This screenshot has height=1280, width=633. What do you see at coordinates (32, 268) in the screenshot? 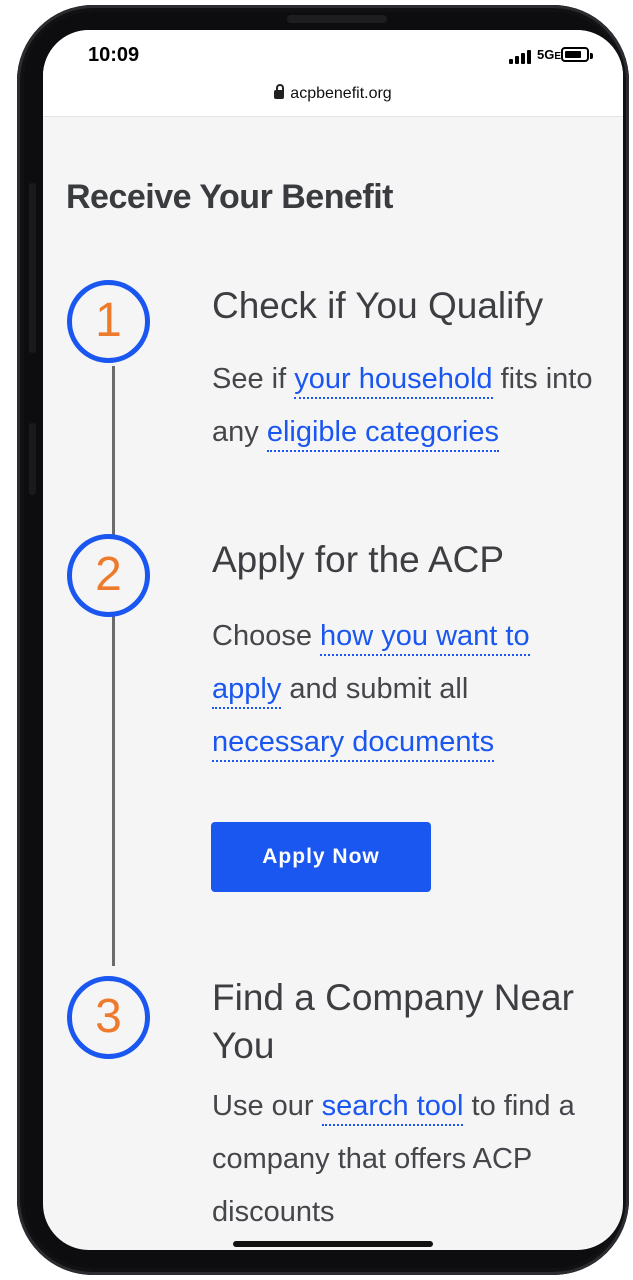
I see `volume-button` at bounding box center [32, 268].